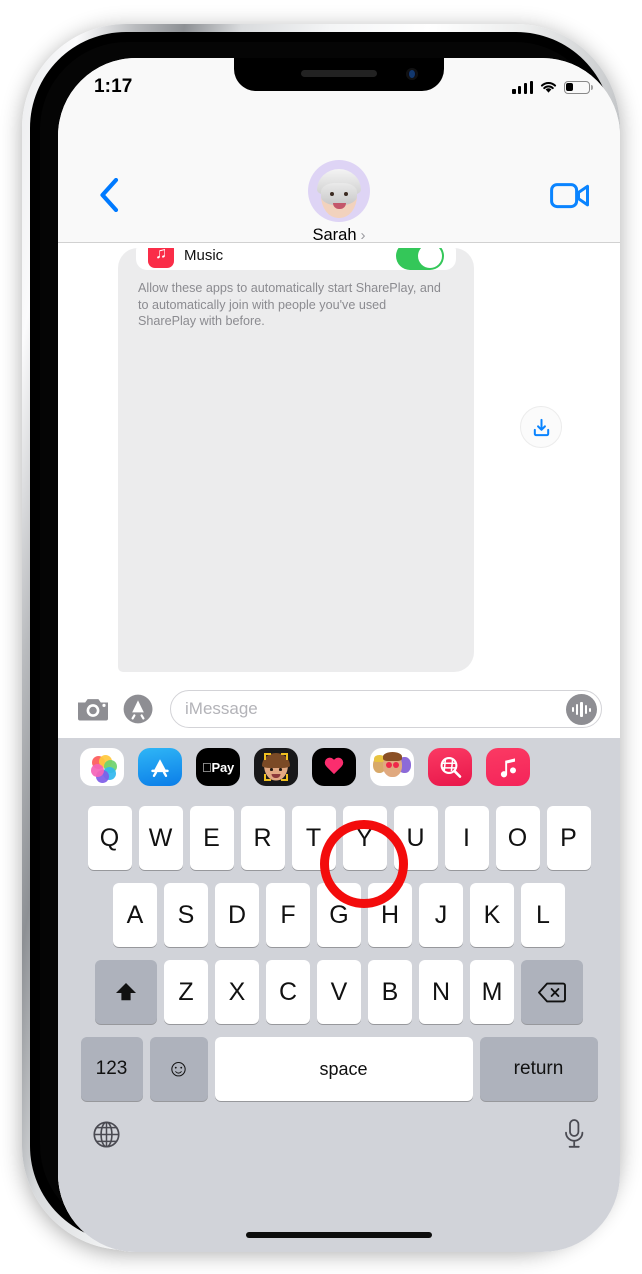  Describe the element at coordinates (517, 838) in the screenshot. I see `key-o: O` at that location.